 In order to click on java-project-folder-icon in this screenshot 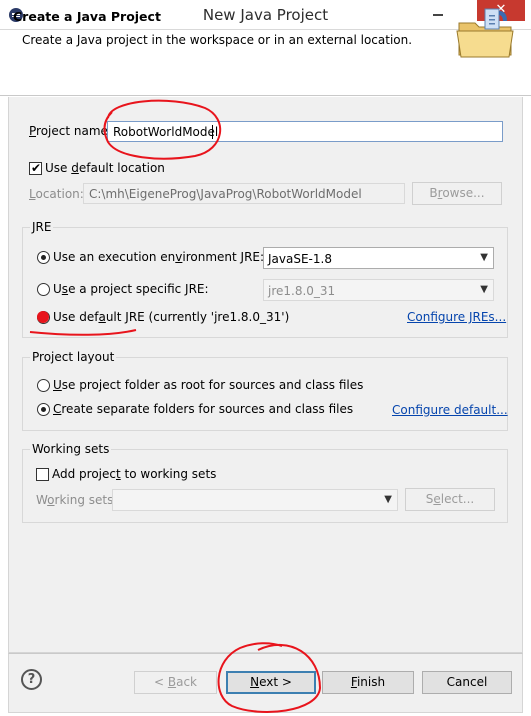, I will do `click(485, 33)`.